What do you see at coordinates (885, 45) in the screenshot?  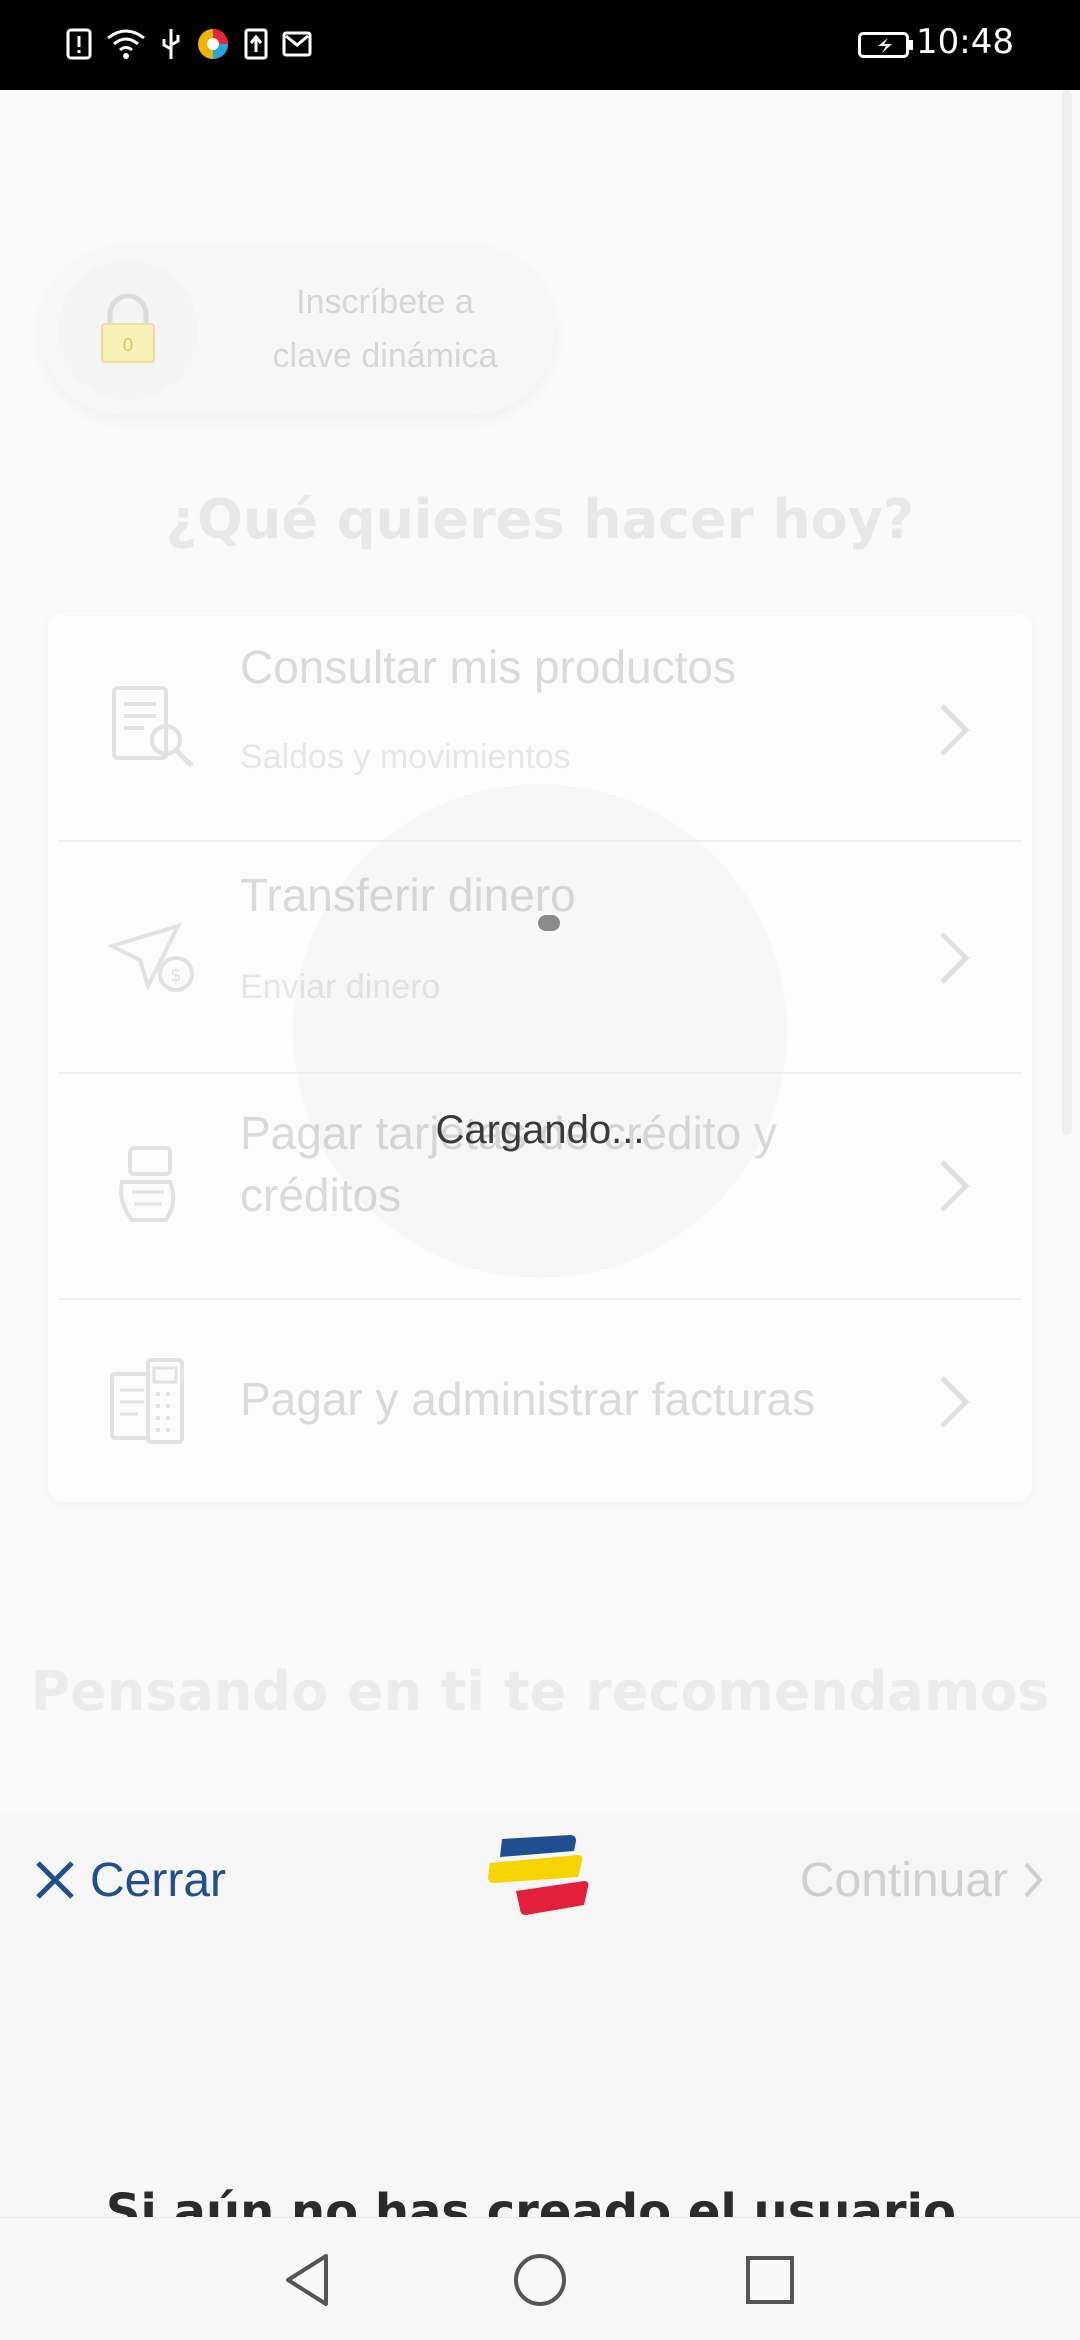 I see `battery-icon` at bounding box center [885, 45].